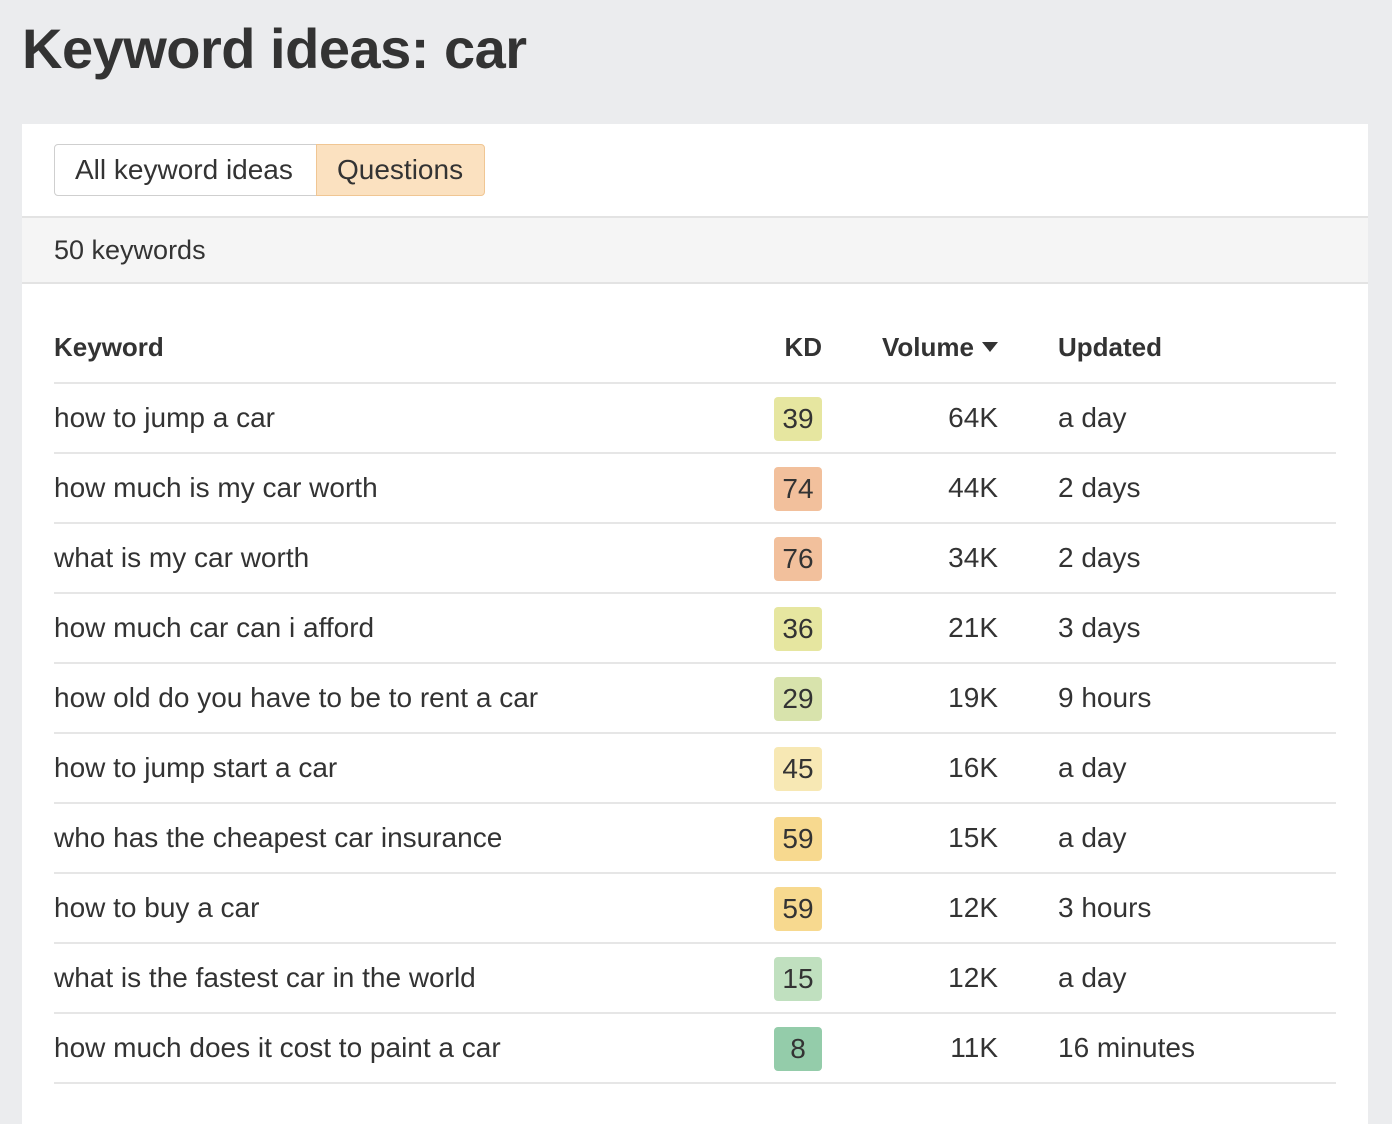 The image size is (1392, 1124). What do you see at coordinates (695, 559) in the screenshot?
I see `table-row: what is my car worth 76 34K 2 days` at bounding box center [695, 559].